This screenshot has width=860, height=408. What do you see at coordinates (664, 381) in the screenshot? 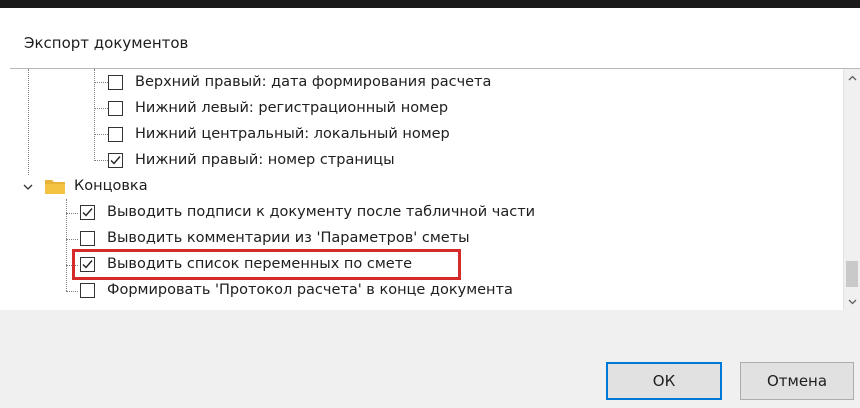
I see `ok-button: ОК` at bounding box center [664, 381].